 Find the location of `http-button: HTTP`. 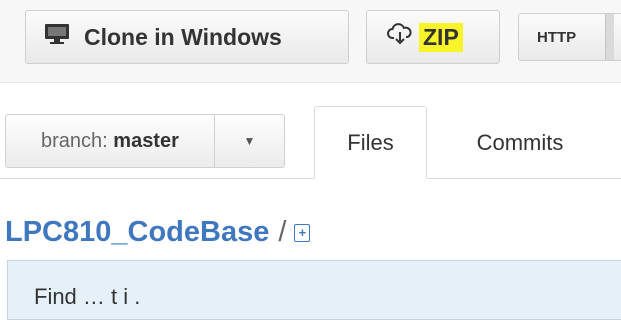

http-button: HTTP is located at coordinates (569, 37).